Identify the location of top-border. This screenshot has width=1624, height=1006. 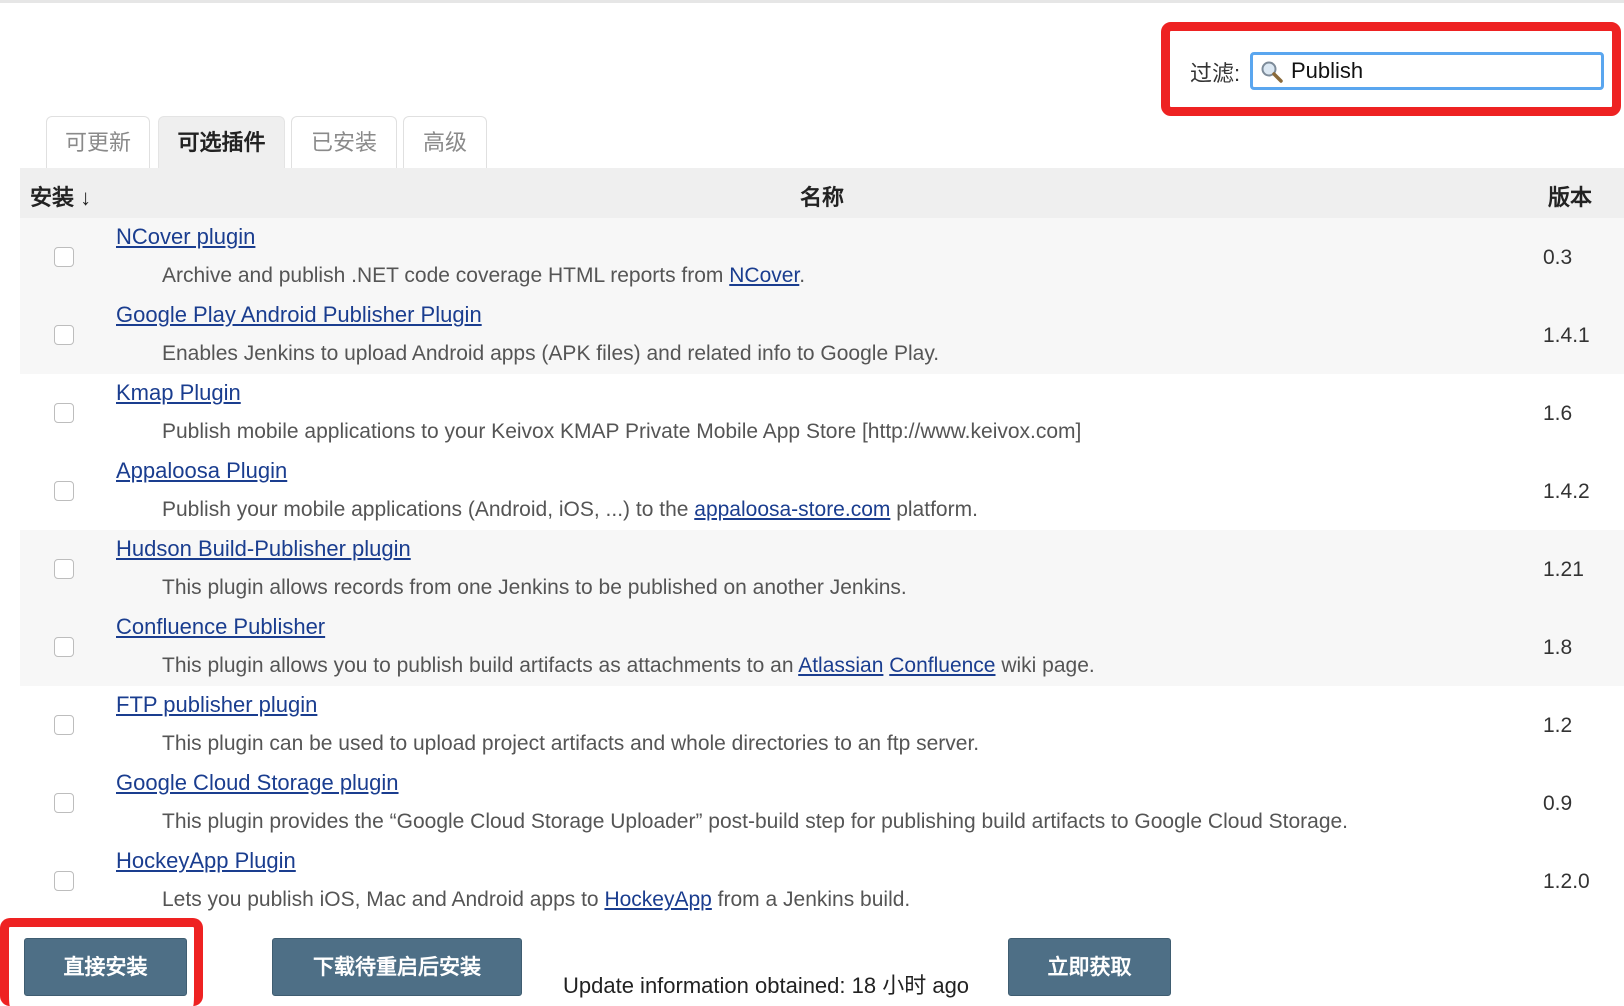
(812, 1).